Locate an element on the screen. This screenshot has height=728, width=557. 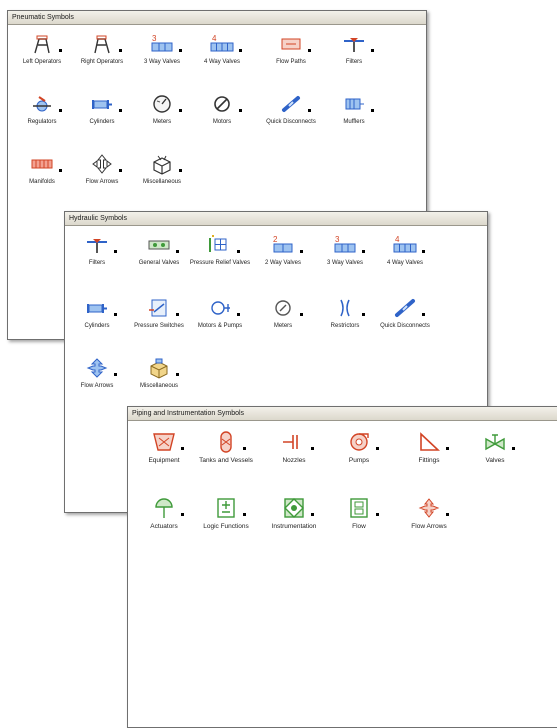
instrumentation-icon is located at coordinates (294, 508).